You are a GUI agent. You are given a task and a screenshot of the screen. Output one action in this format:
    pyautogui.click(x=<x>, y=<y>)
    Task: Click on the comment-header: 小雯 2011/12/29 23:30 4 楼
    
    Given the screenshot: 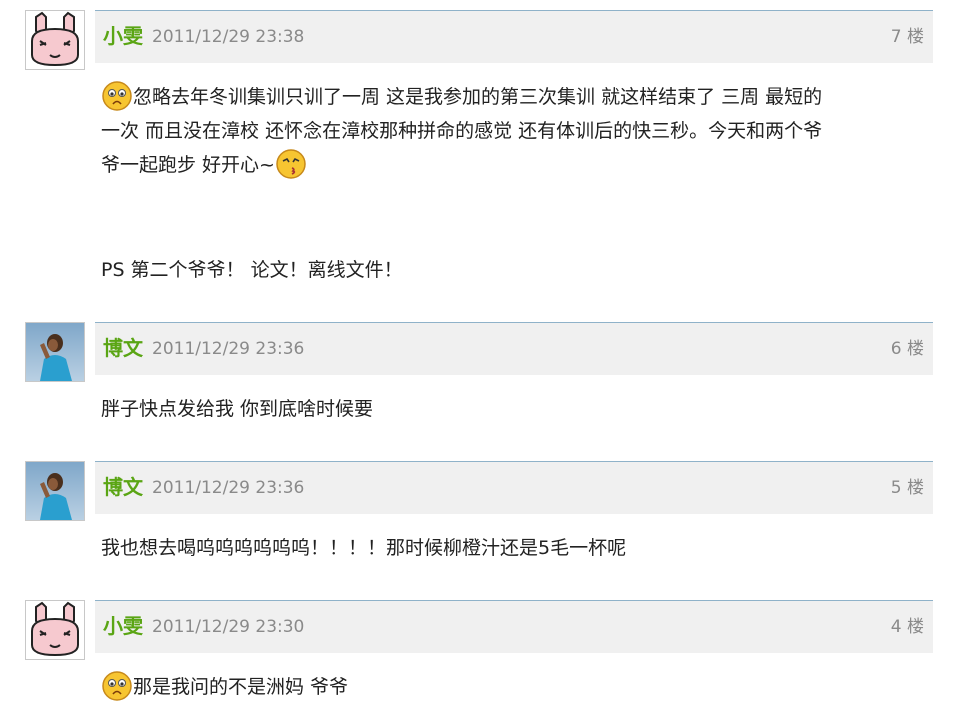 What is the action you would take?
    pyautogui.click(x=514, y=626)
    